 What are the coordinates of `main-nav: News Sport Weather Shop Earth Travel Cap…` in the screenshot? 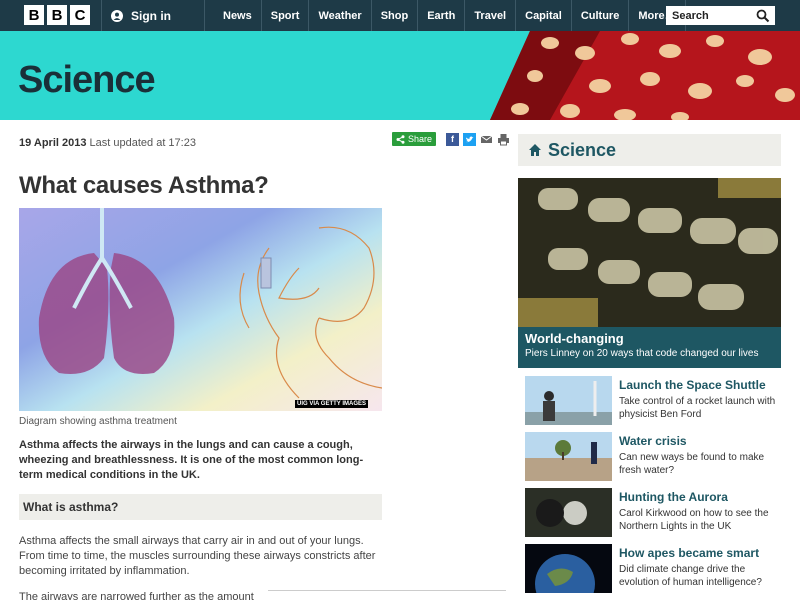 It's located at (450, 15).